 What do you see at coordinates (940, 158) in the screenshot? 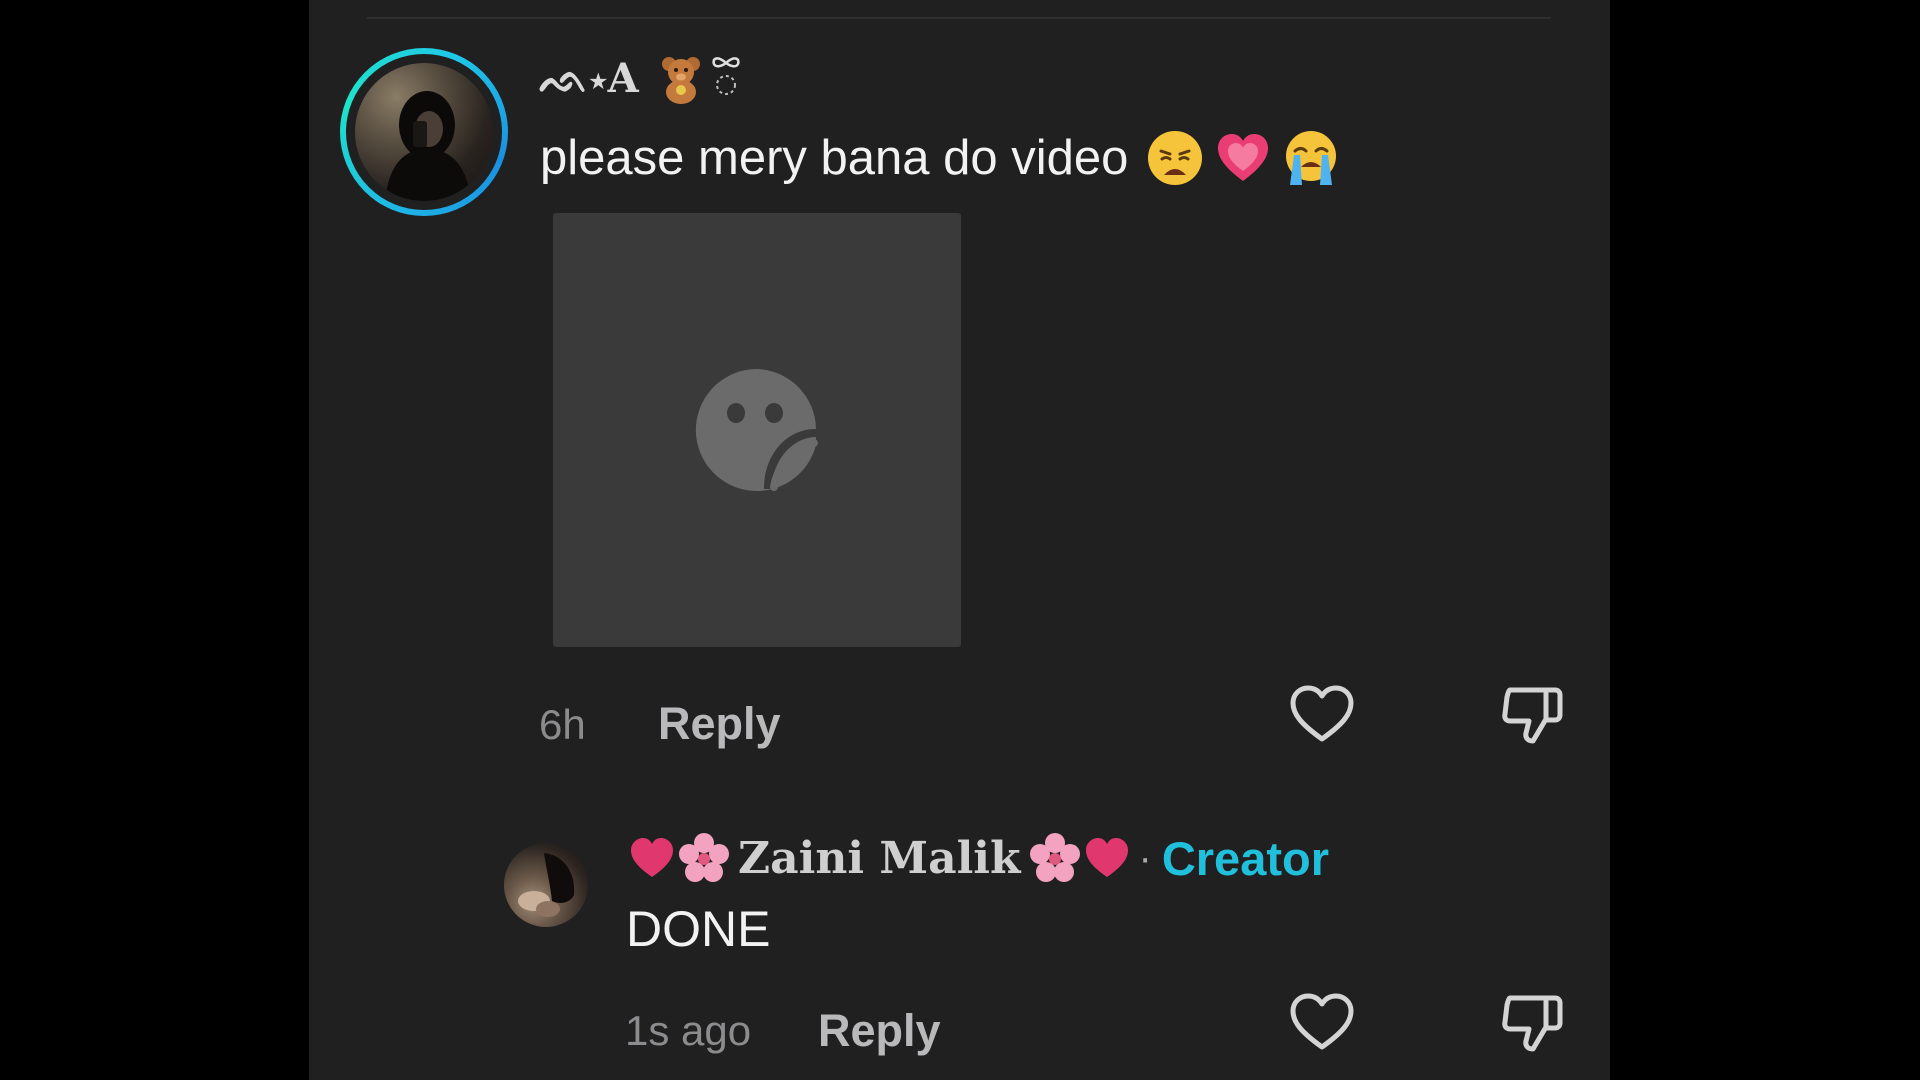
I see `comment-text: please mery bana do video` at bounding box center [940, 158].